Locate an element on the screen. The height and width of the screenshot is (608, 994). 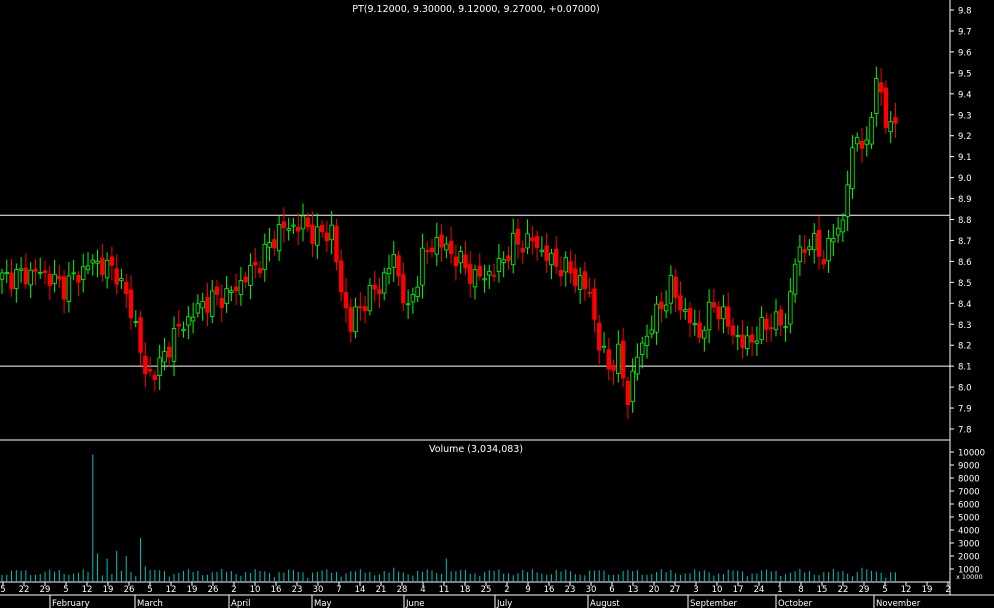
volume-tick-label: 3000 is located at coordinates (969, 545).